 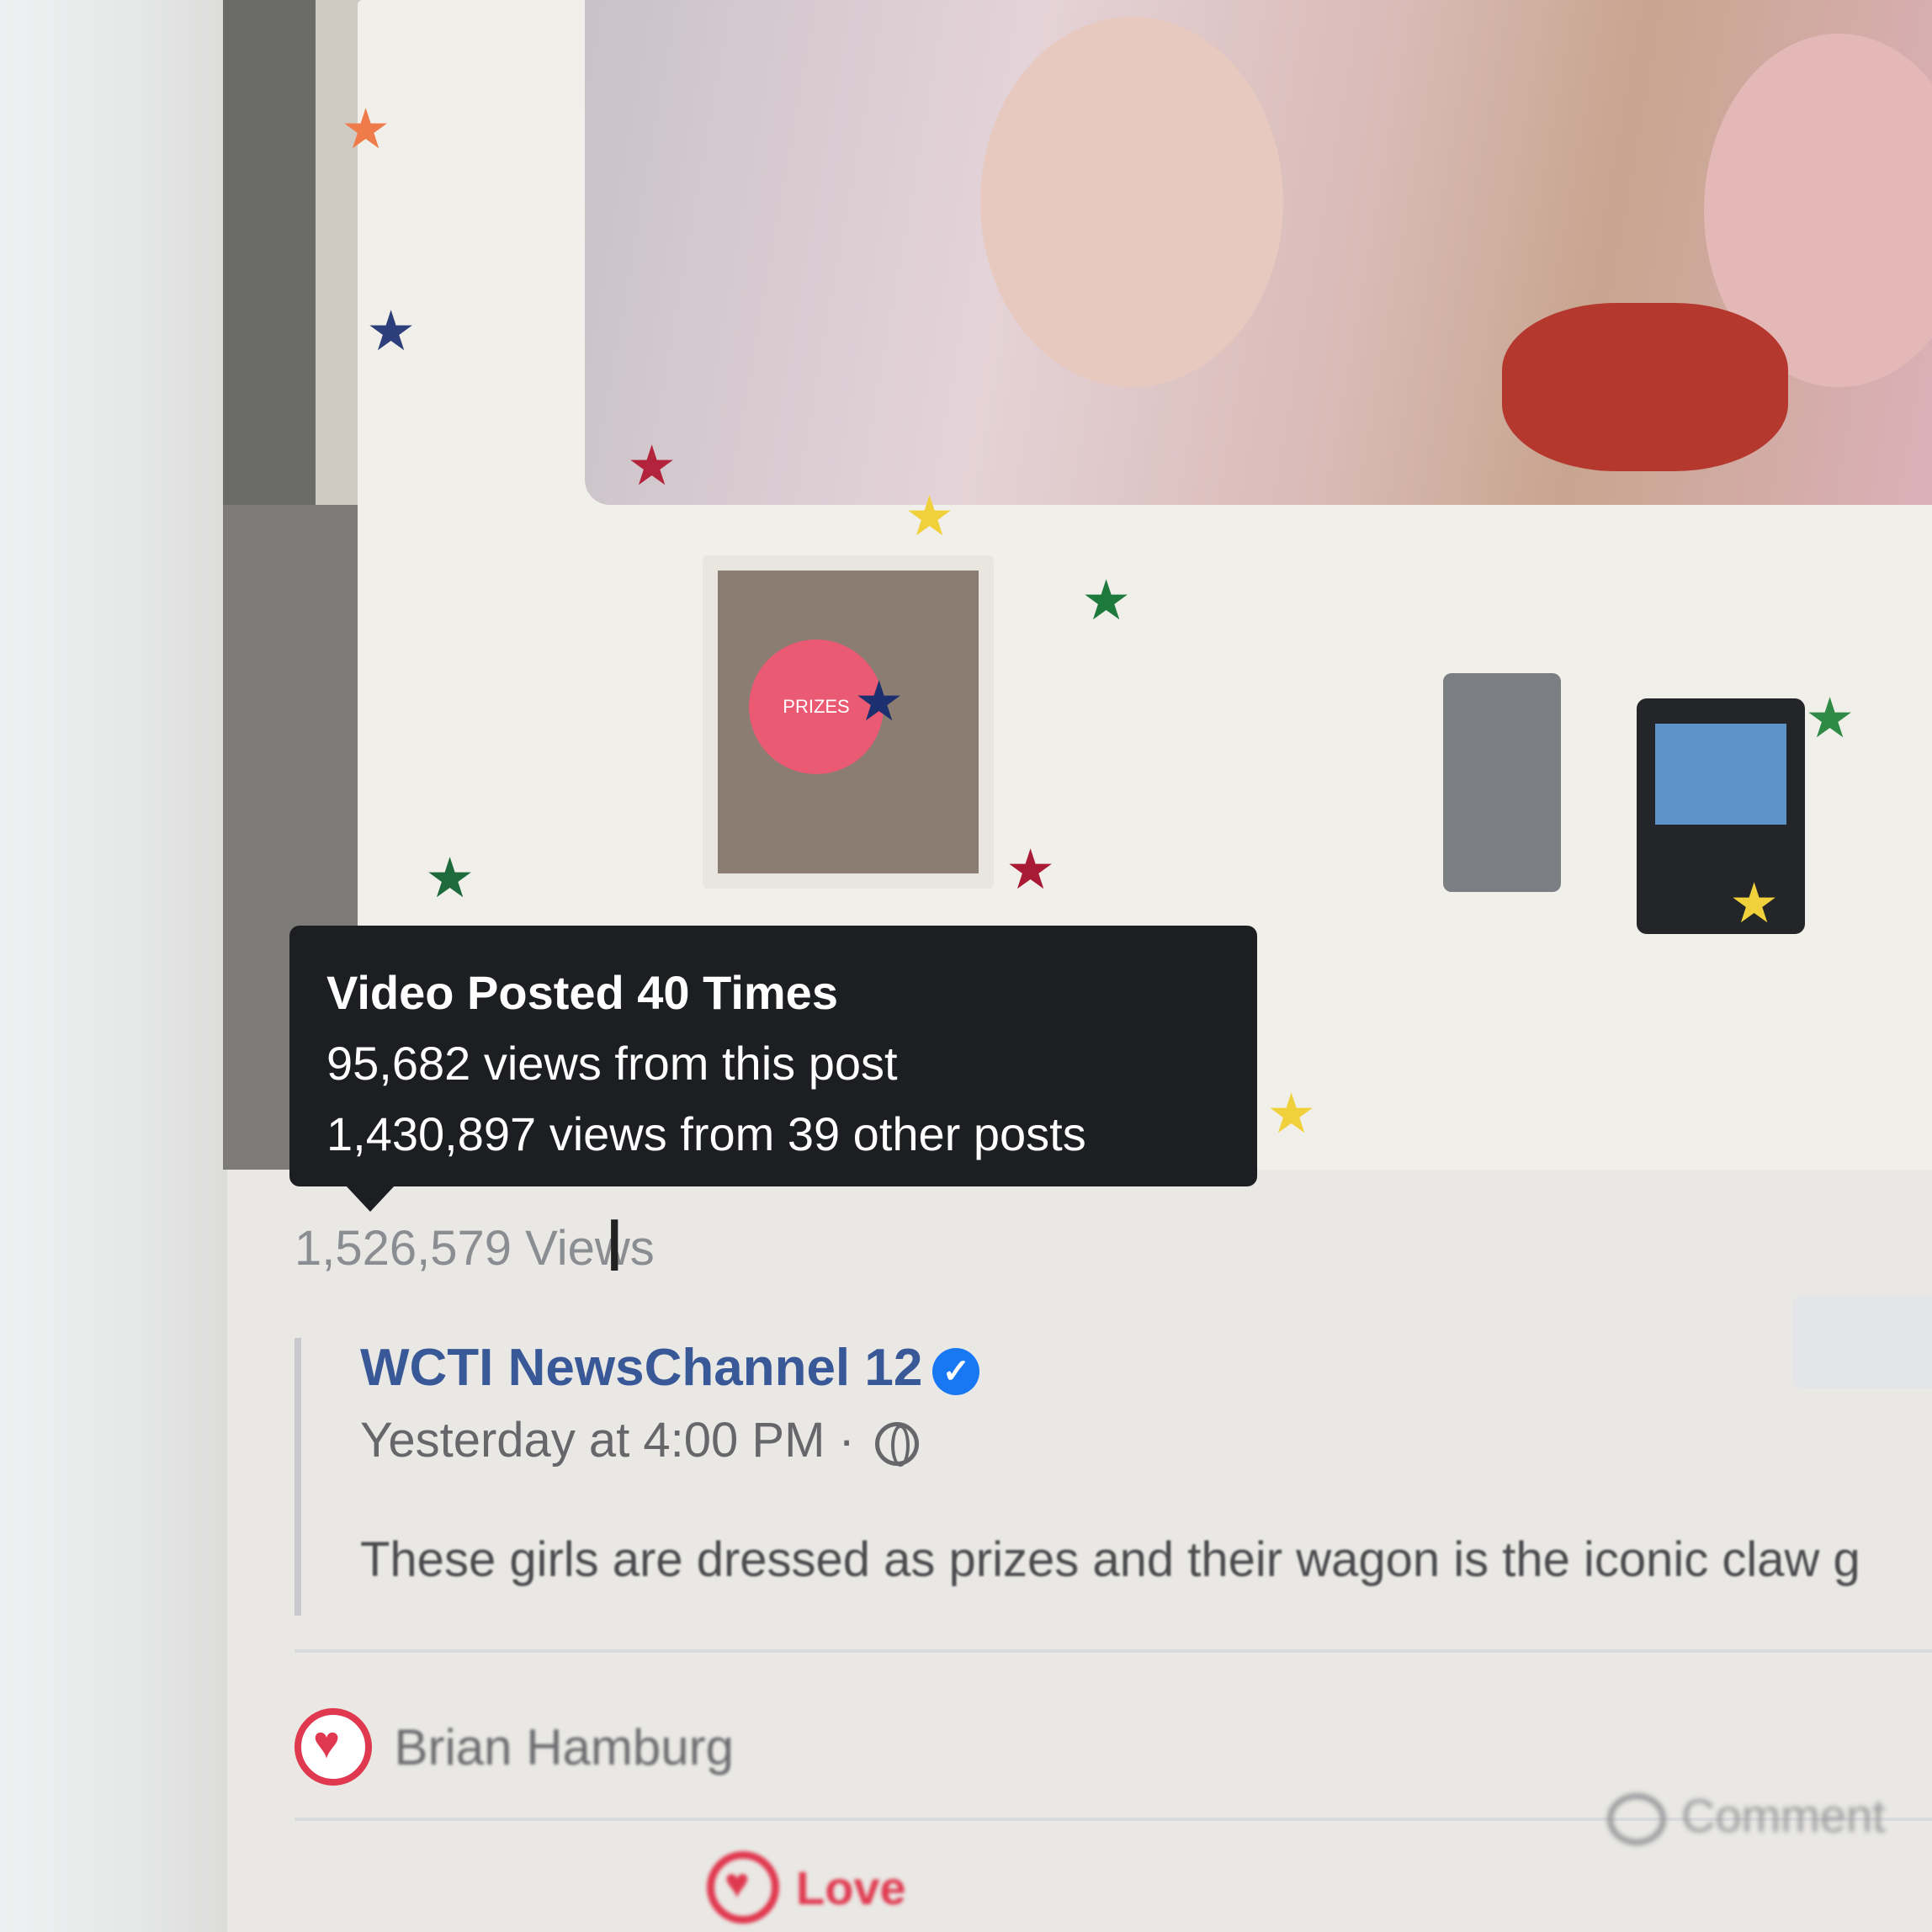 What do you see at coordinates (1502, 782) in the screenshot?
I see `video-coin-slot` at bounding box center [1502, 782].